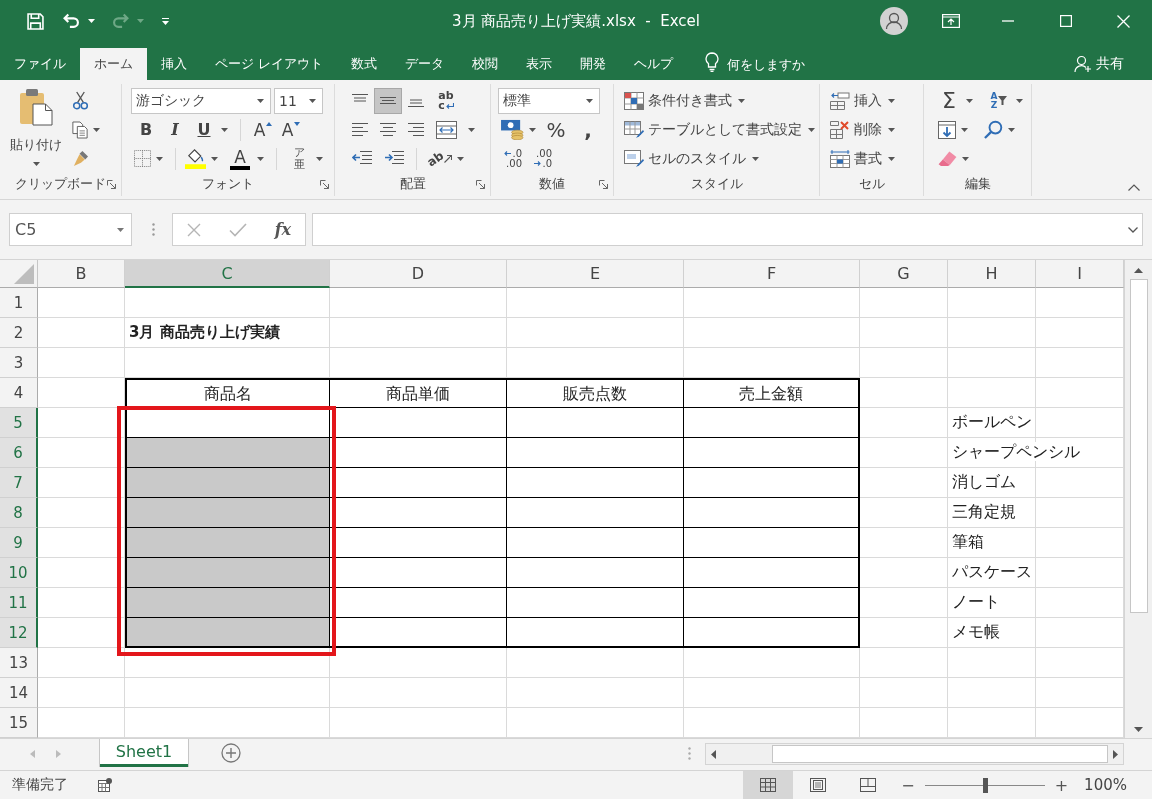 The width and height of the screenshot is (1152, 799). I want to click on column-header: I, so click(1080, 274).